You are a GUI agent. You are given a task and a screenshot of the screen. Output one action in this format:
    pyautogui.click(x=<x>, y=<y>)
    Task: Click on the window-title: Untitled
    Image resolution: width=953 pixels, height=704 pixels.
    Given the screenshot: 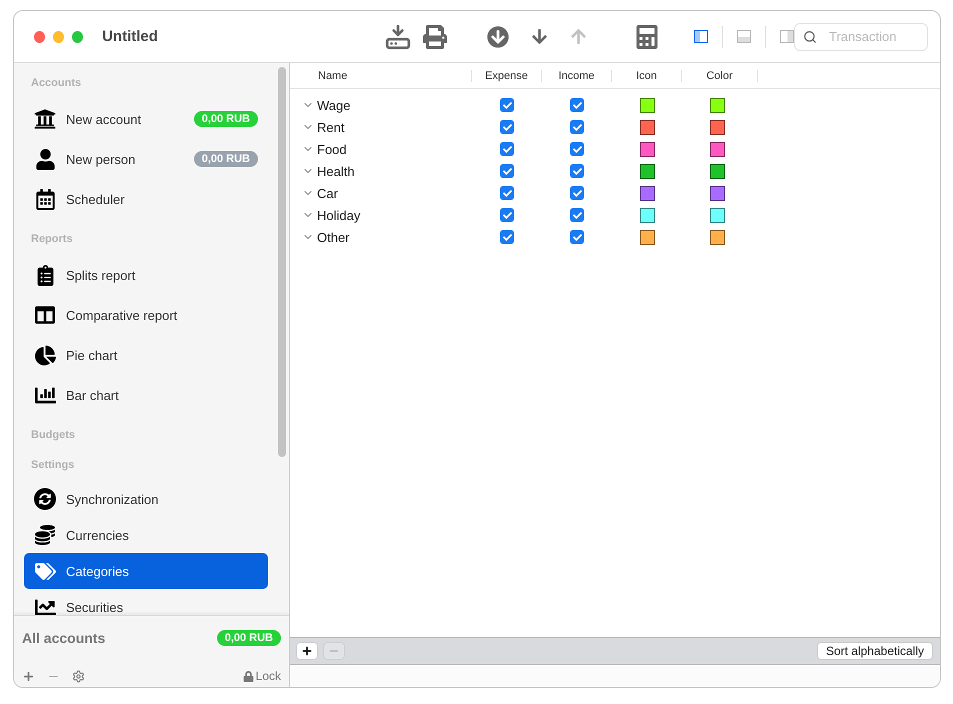 What is the action you would take?
    pyautogui.click(x=130, y=36)
    